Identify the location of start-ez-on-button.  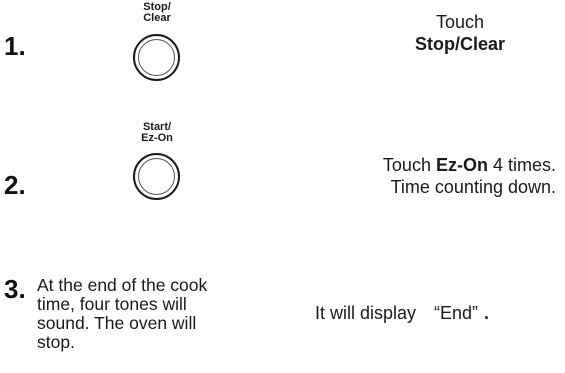
(156, 176).